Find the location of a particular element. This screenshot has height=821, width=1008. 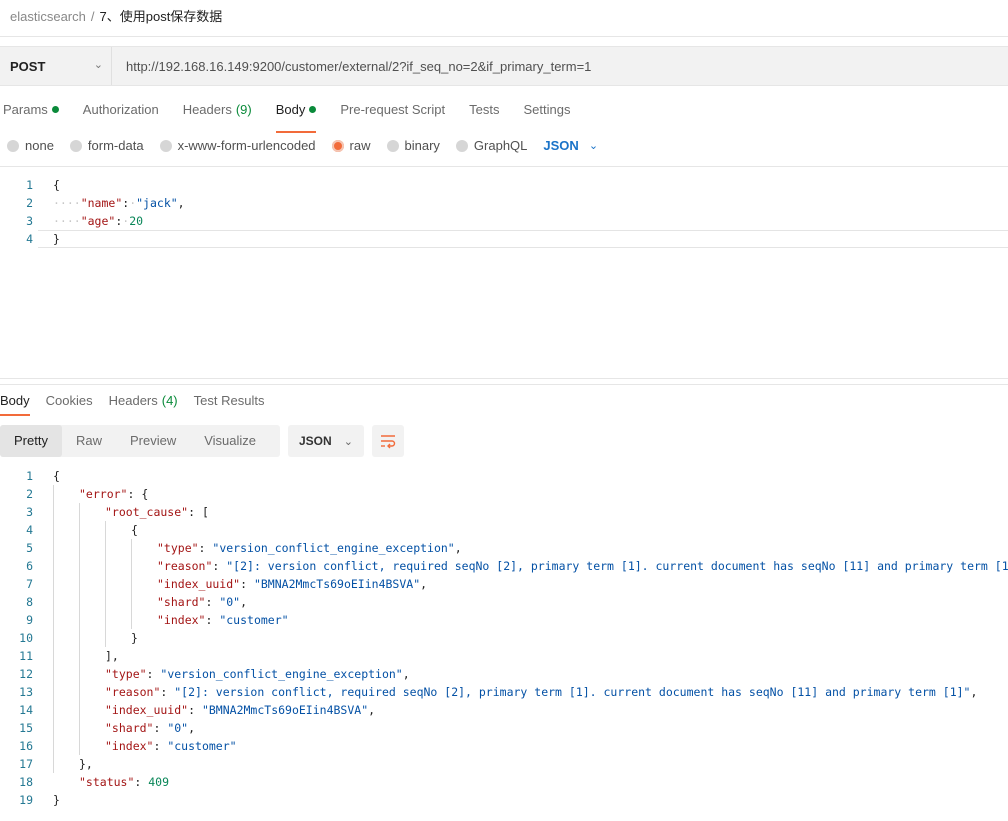

code-line: } is located at coordinates (56, 800).